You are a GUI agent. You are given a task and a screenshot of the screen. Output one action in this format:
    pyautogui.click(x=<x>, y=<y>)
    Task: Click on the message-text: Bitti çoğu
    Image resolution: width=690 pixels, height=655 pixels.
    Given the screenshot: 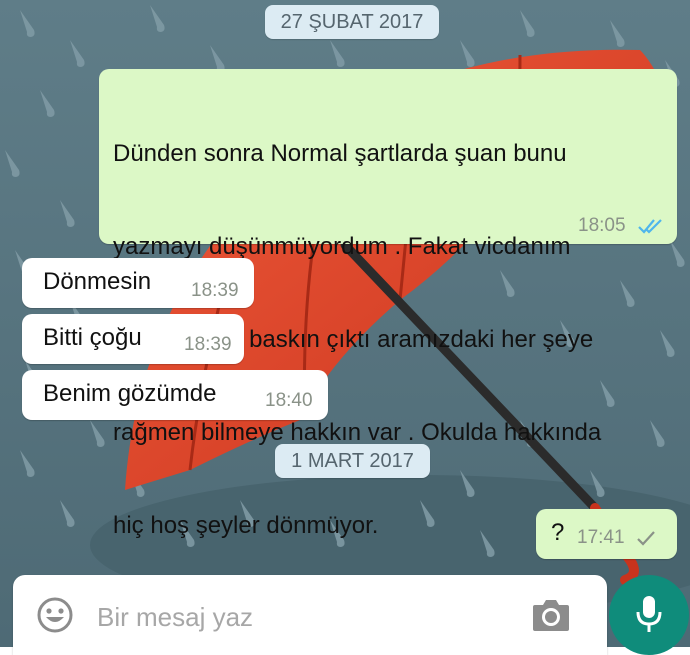 What is the action you would take?
    pyautogui.click(x=92, y=337)
    